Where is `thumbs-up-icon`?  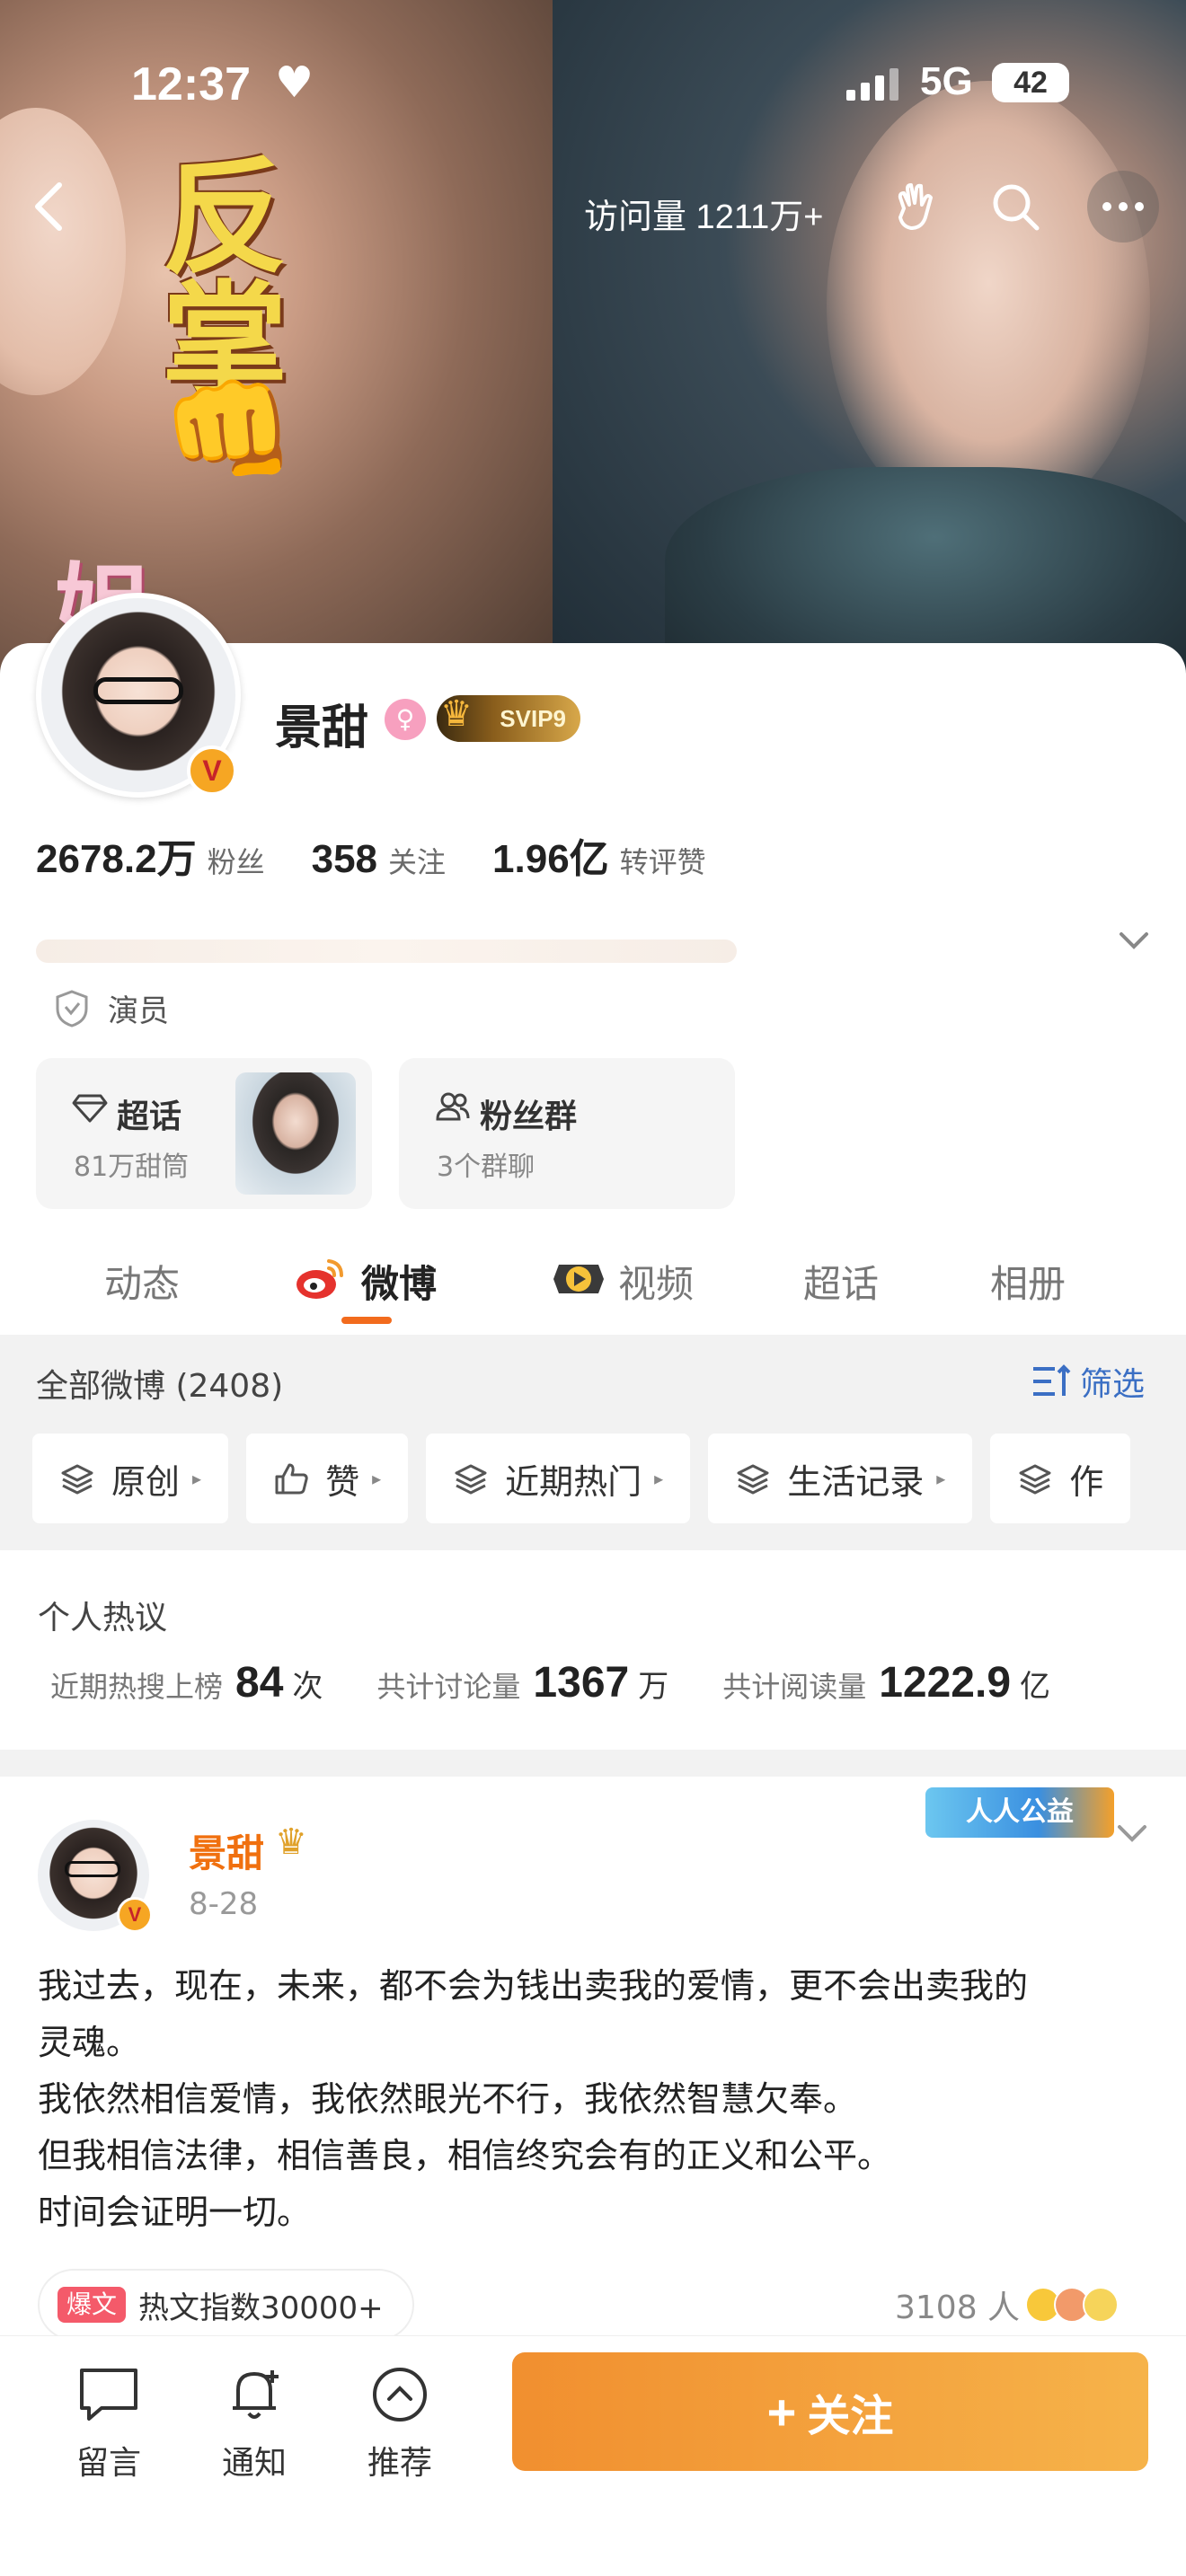
thumbs-up-icon is located at coordinates (291, 1479).